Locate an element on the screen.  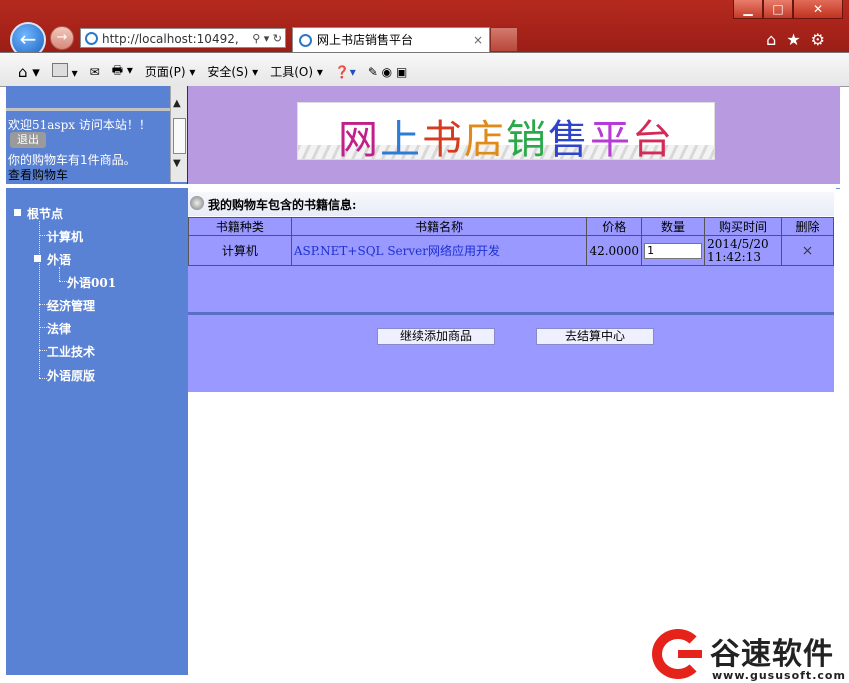
continue-shopping-button: 继续添加商品 is located at coordinates (436, 336).